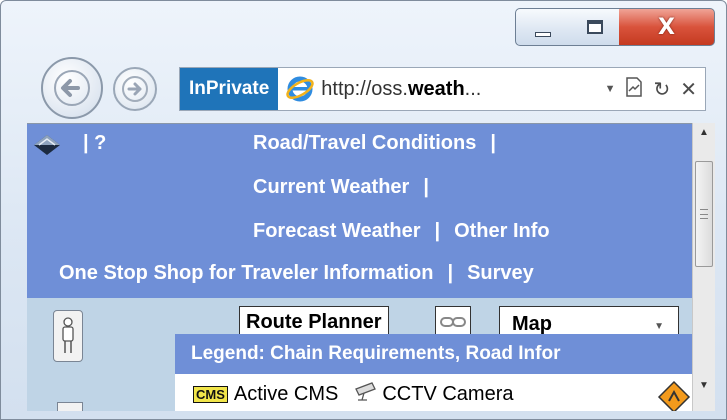 This screenshot has height=420, width=727. What do you see at coordinates (502, 231) in the screenshot?
I see `other-info-link: Other Info` at bounding box center [502, 231].